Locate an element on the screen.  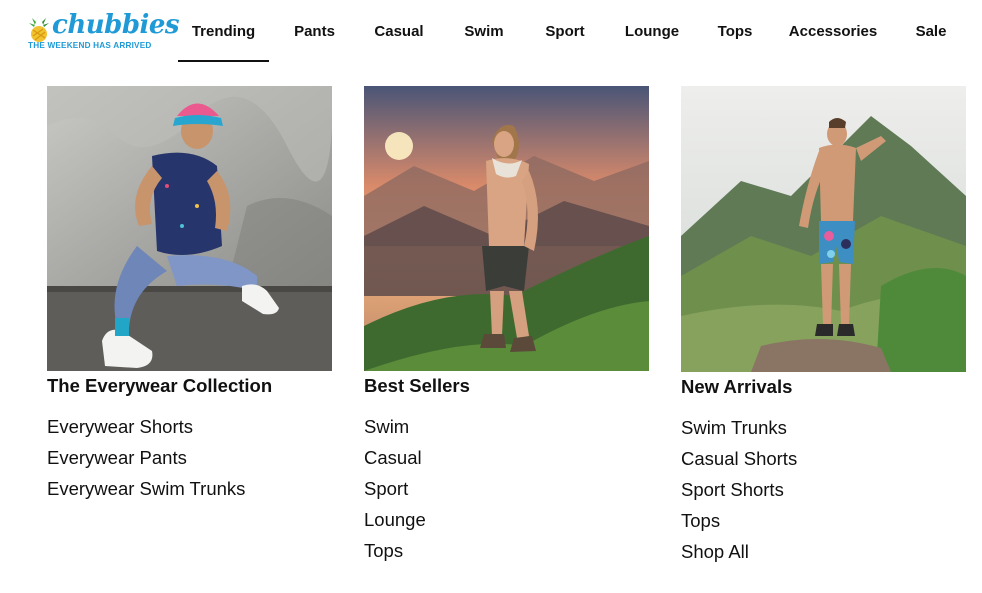
link-sport: Sport is located at coordinates (506, 488).